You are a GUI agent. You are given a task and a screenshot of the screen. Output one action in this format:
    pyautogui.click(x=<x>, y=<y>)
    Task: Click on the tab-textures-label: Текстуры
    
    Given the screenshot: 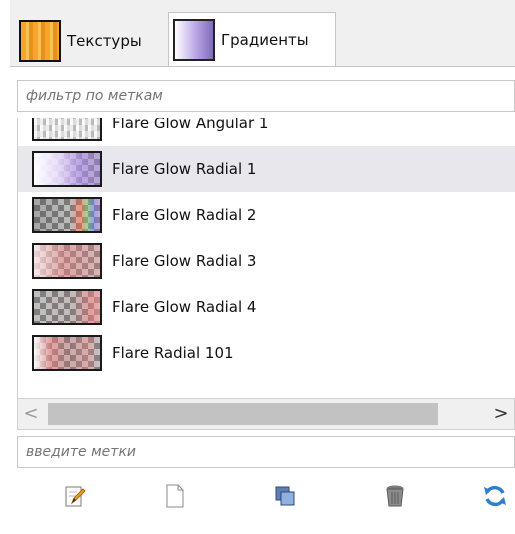 What is the action you would take?
    pyautogui.click(x=104, y=41)
    